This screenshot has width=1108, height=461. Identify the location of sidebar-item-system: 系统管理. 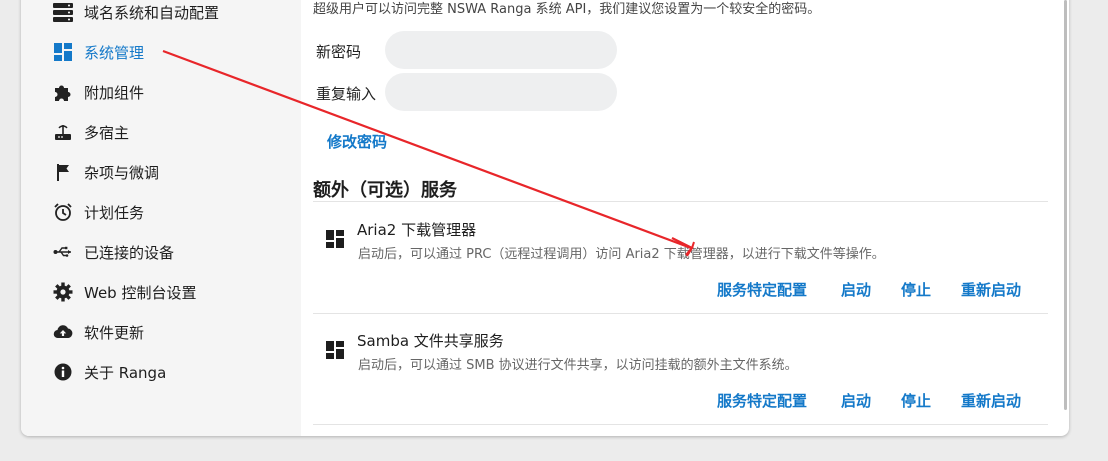
(98, 52).